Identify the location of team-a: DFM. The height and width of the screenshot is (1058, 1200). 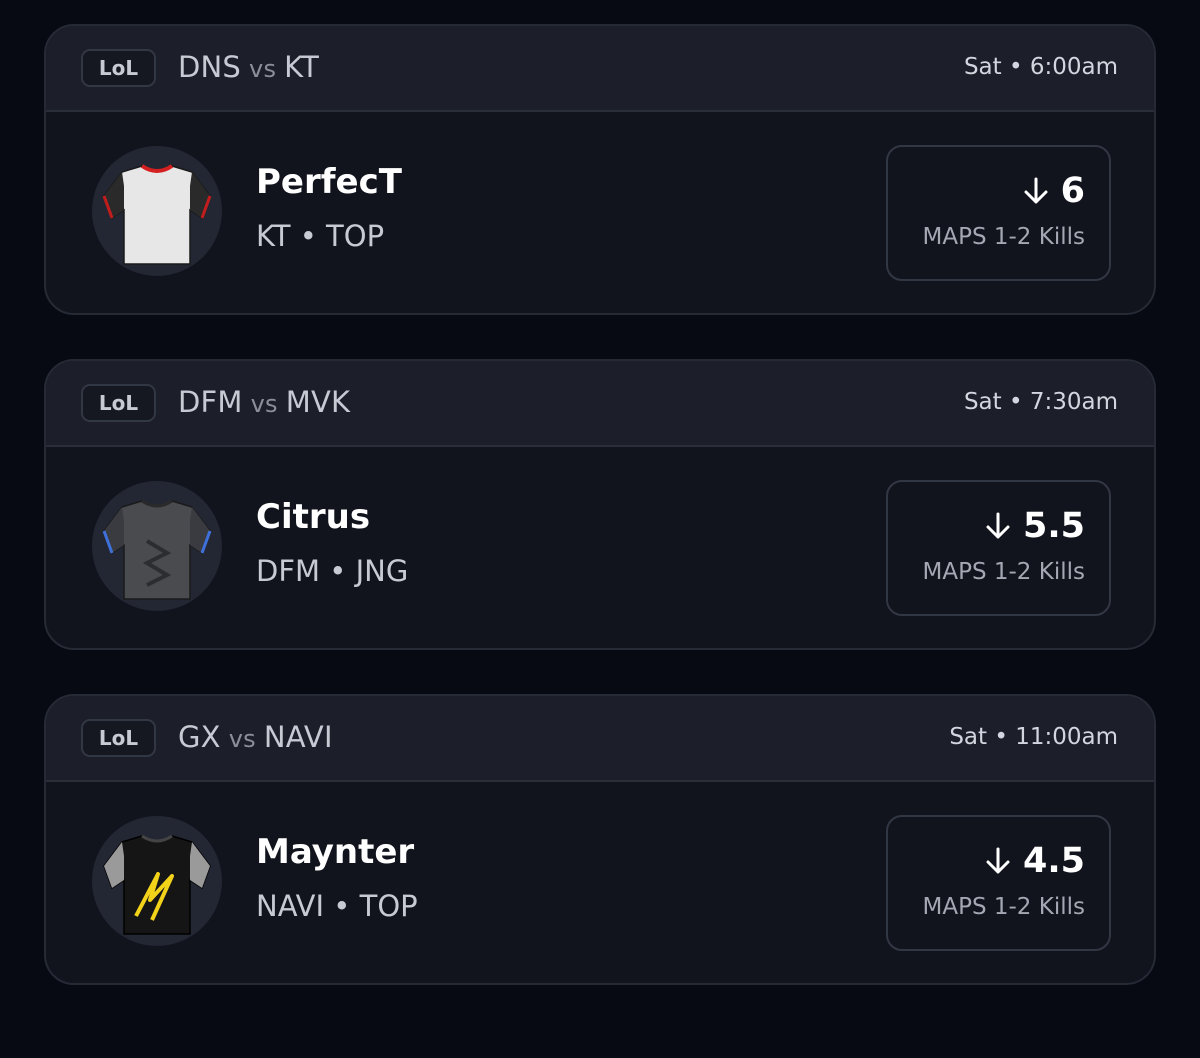
(210, 402).